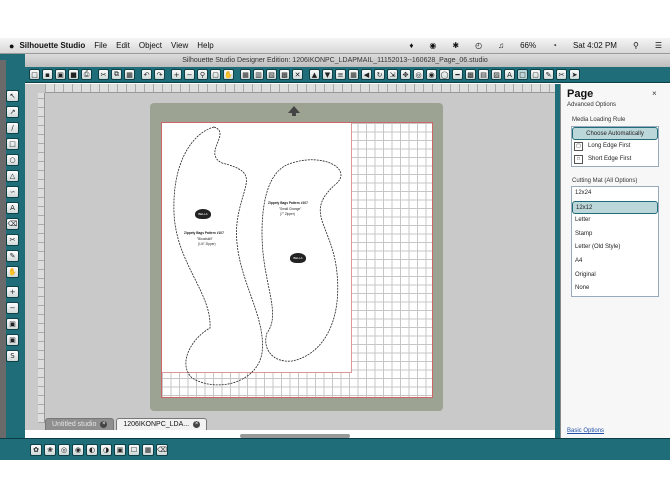 Image resolution: width=670 pixels, height=503 pixels. What do you see at coordinates (327, 74) in the screenshot?
I see `send-back-icon: ▼` at bounding box center [327, 74].